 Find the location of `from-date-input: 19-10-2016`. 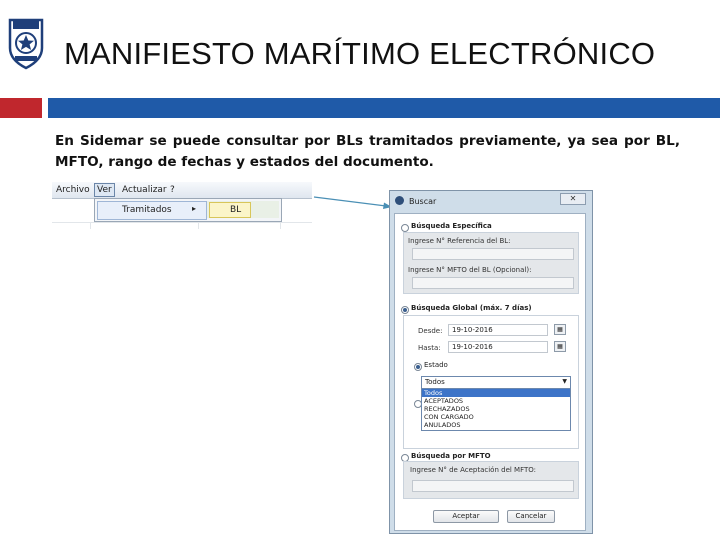

from-date-input: 19-10-2016 is located at coordinates (498, 330).